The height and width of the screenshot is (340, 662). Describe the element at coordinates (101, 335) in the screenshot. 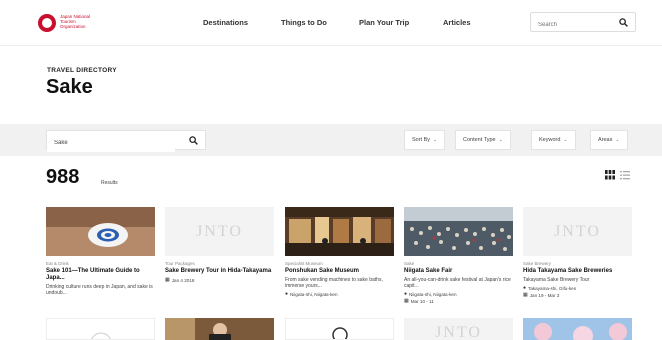

I see `brewery-logo-image` at that location.